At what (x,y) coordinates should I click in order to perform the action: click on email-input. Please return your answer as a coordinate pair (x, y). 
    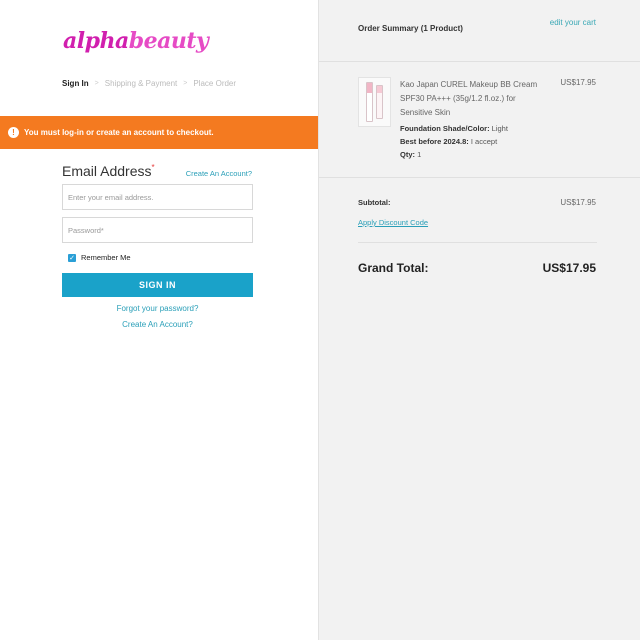
    Looking at the image, I should click on (157, 197).